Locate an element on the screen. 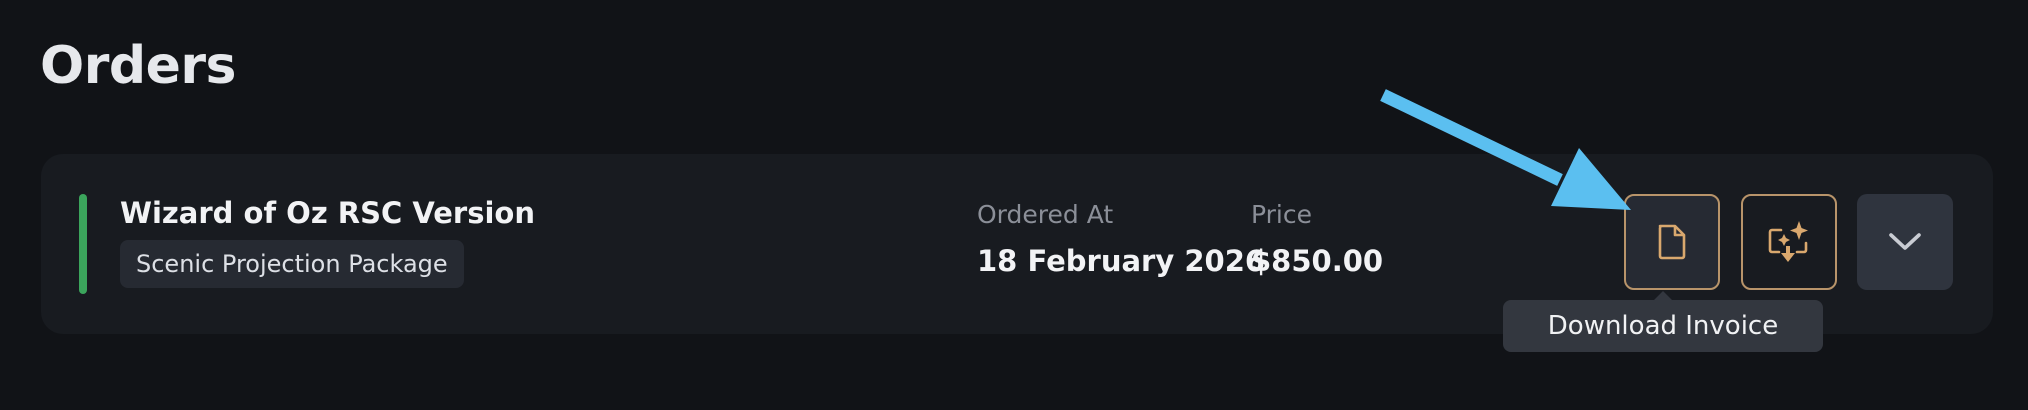 The height and width of the screenshot is (410, 2028). price-label: Price is located at coordinates (1281, 214).